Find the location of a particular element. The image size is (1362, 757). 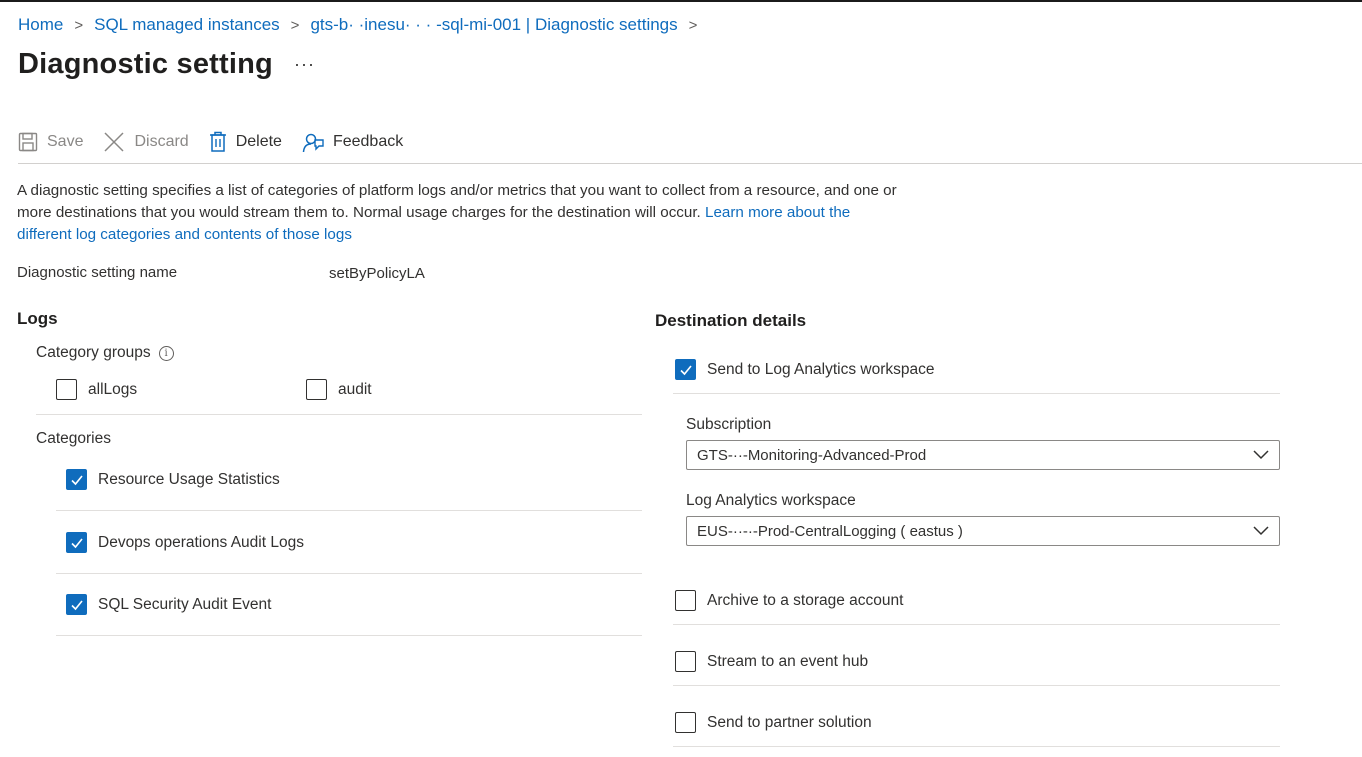

save-label: Save is located at coordinates (65, 141).